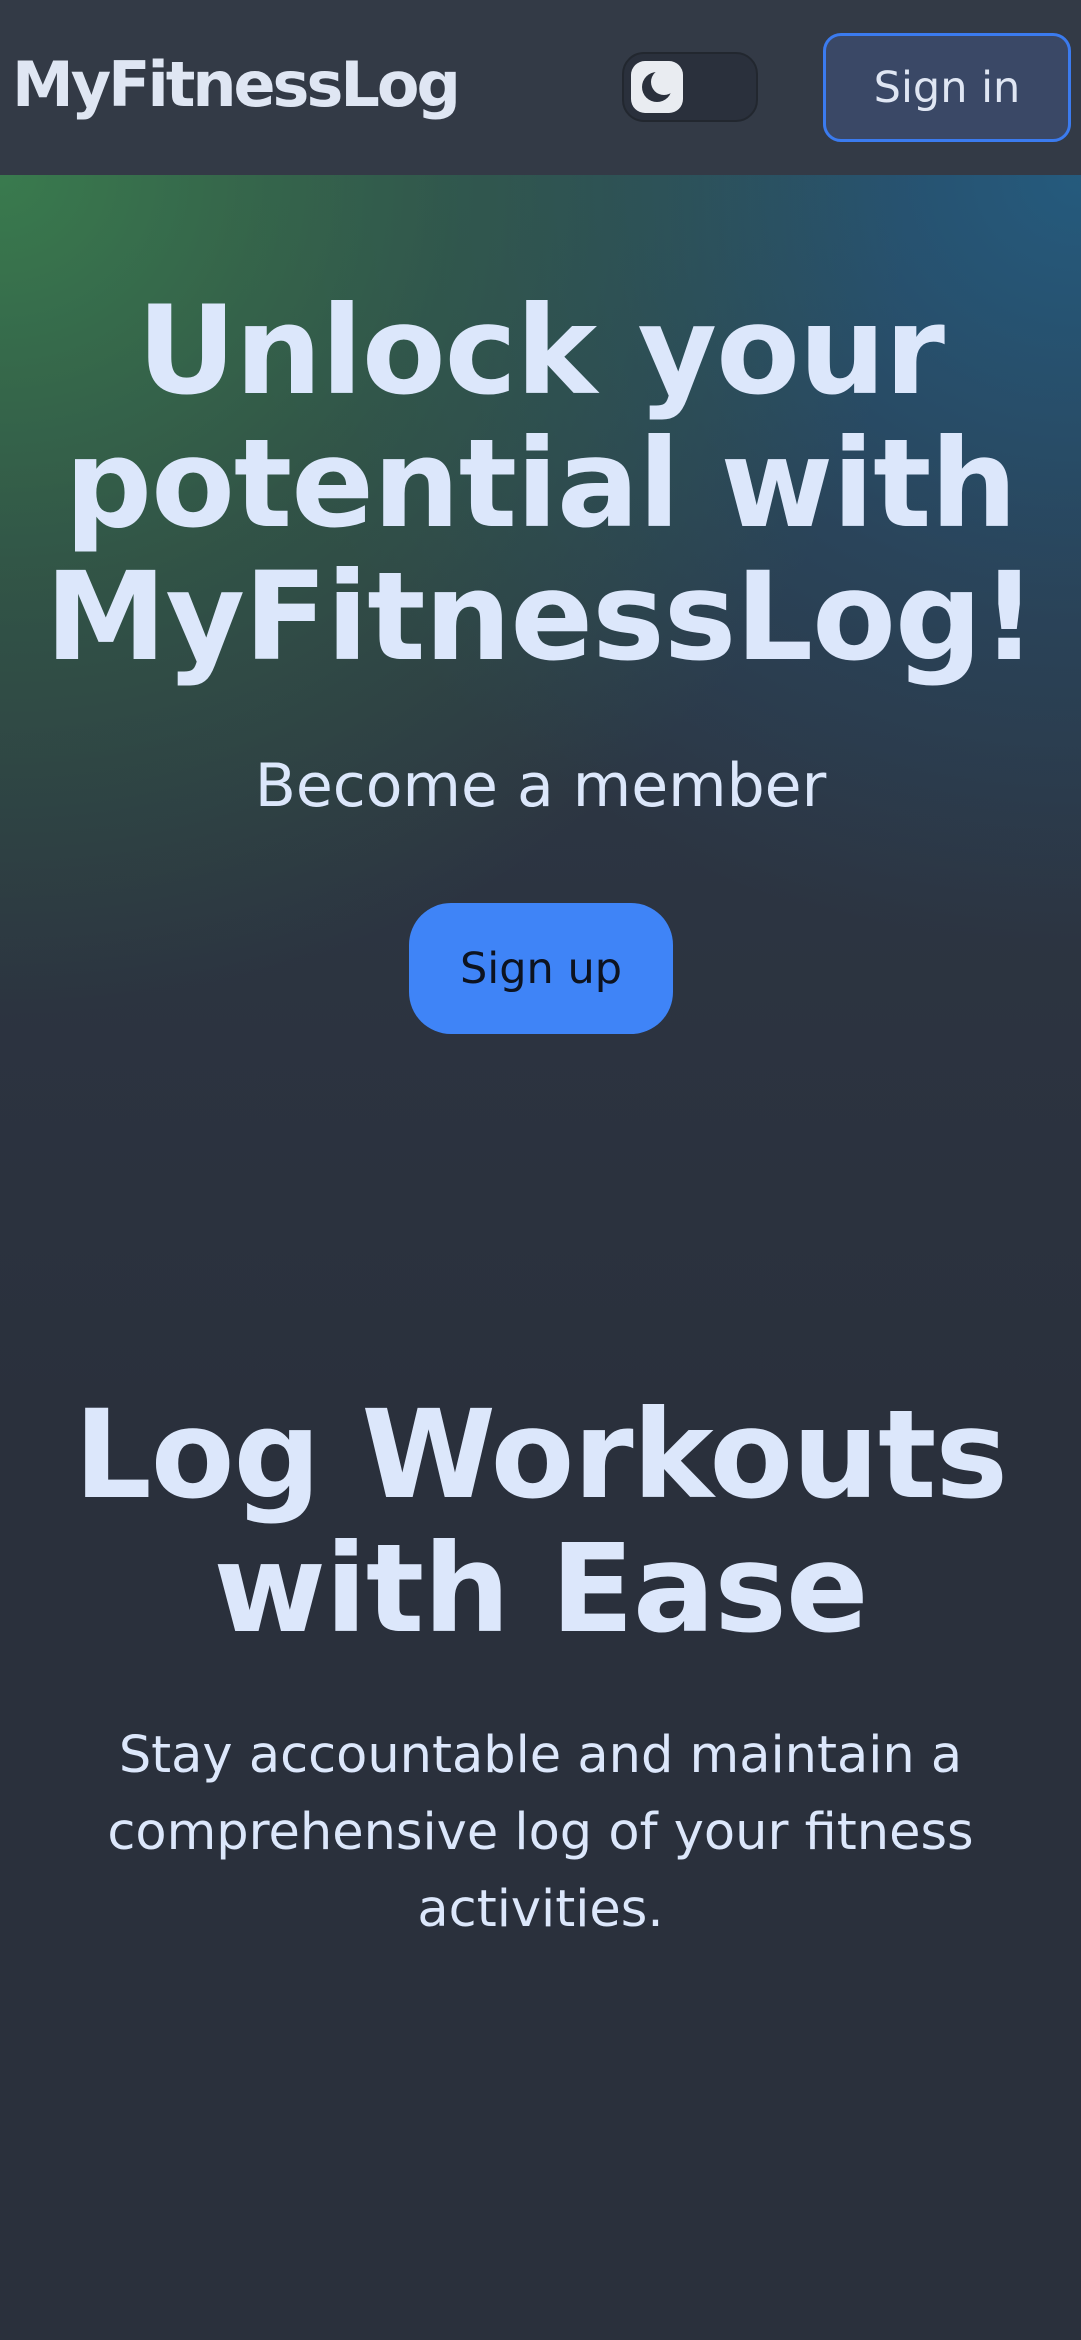  What do you see at coordinates (947, 87) in the screenshot?
I see `sign-in-button: Sign in` at bounding box center [947, 87].